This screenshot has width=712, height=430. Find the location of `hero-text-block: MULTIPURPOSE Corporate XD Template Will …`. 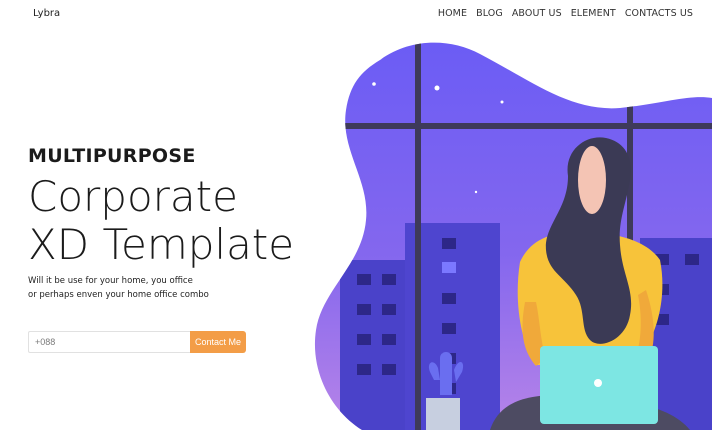

hero-text-block: MULTIPURPOSE Corporate XD Template Will … is located at coordinates (161, 223).